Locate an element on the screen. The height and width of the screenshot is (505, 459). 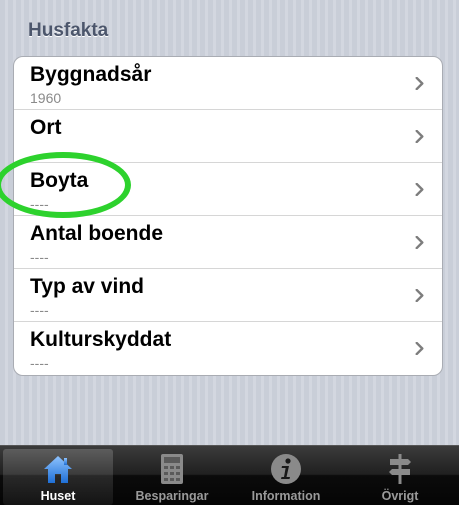
row-ort: Ort is located at coordinates (228, 136).